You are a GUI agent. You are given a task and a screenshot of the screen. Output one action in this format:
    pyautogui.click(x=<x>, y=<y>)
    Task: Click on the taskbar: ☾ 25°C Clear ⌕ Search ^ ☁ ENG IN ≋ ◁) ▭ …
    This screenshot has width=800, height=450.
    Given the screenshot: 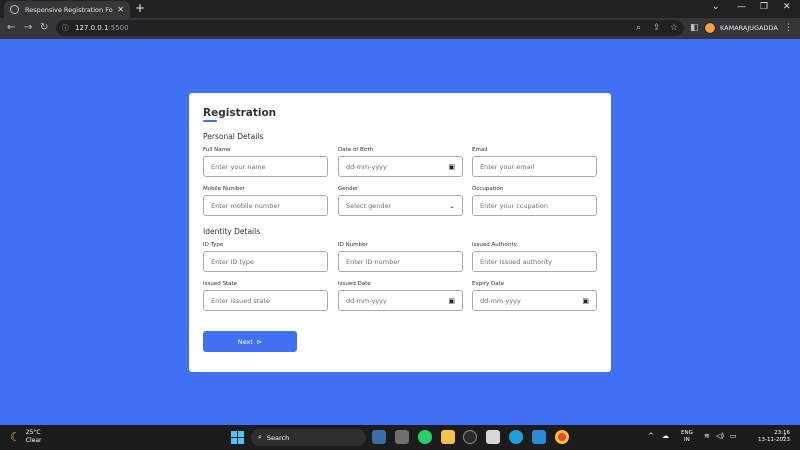 What is the action you would take?
    pyautogui.click(x=400, y=437)
    